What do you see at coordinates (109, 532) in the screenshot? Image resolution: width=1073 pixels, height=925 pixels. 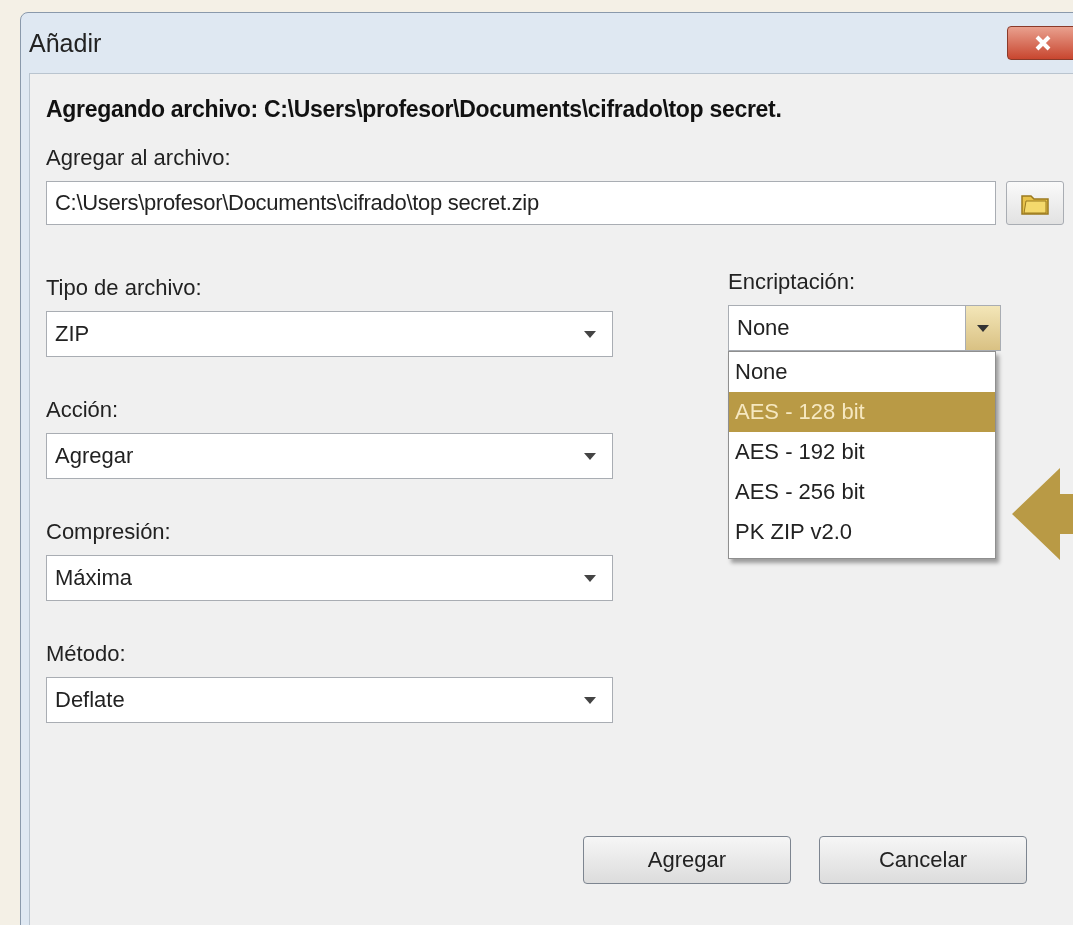 I see `field-label: Compresión:` at bounding box center [109, 532].